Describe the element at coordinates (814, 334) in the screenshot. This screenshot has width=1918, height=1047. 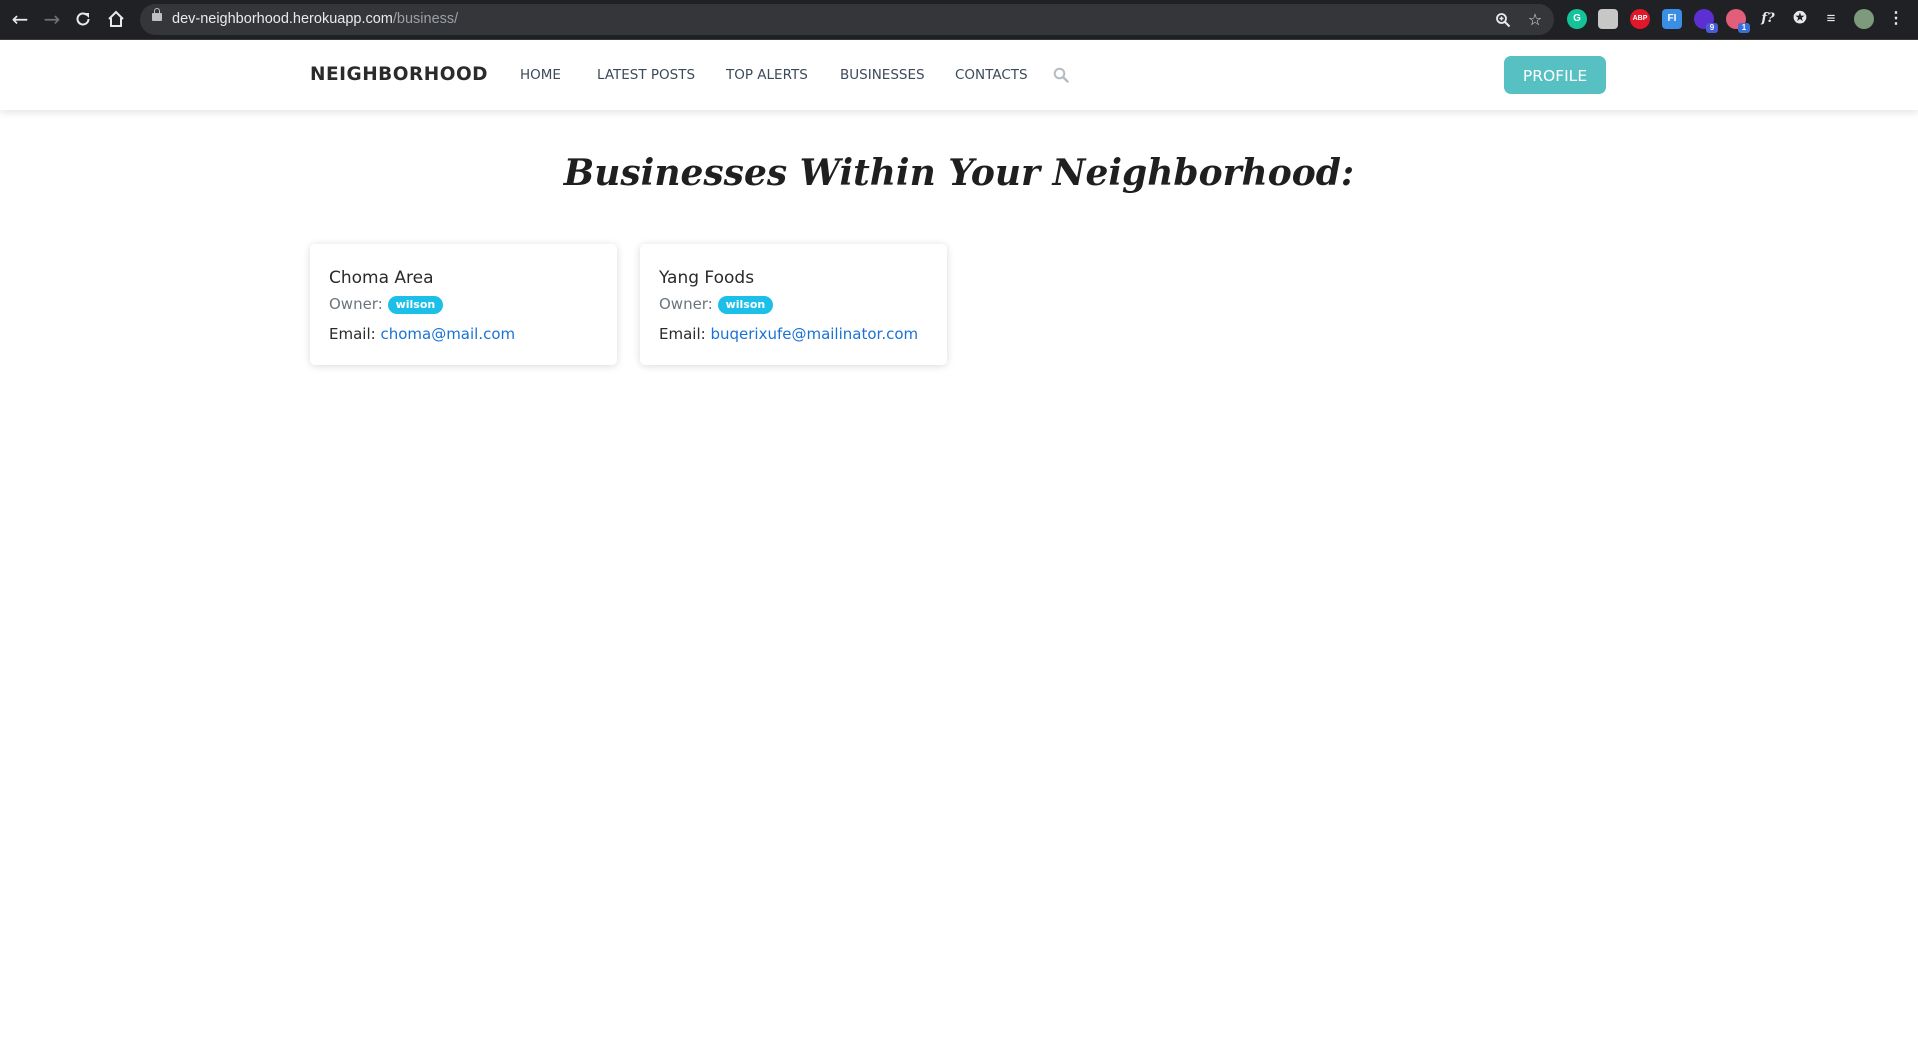
I see `email-link: buqerixufe@mailinator.com` at that location.